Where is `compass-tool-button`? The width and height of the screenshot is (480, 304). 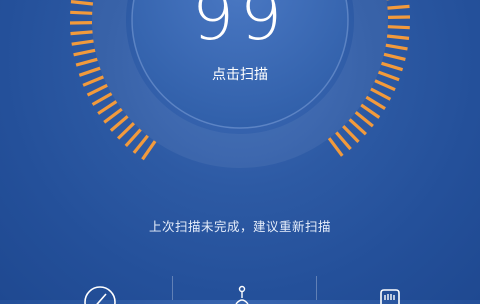
compass-tool-button is located at coordinates (100, 294).